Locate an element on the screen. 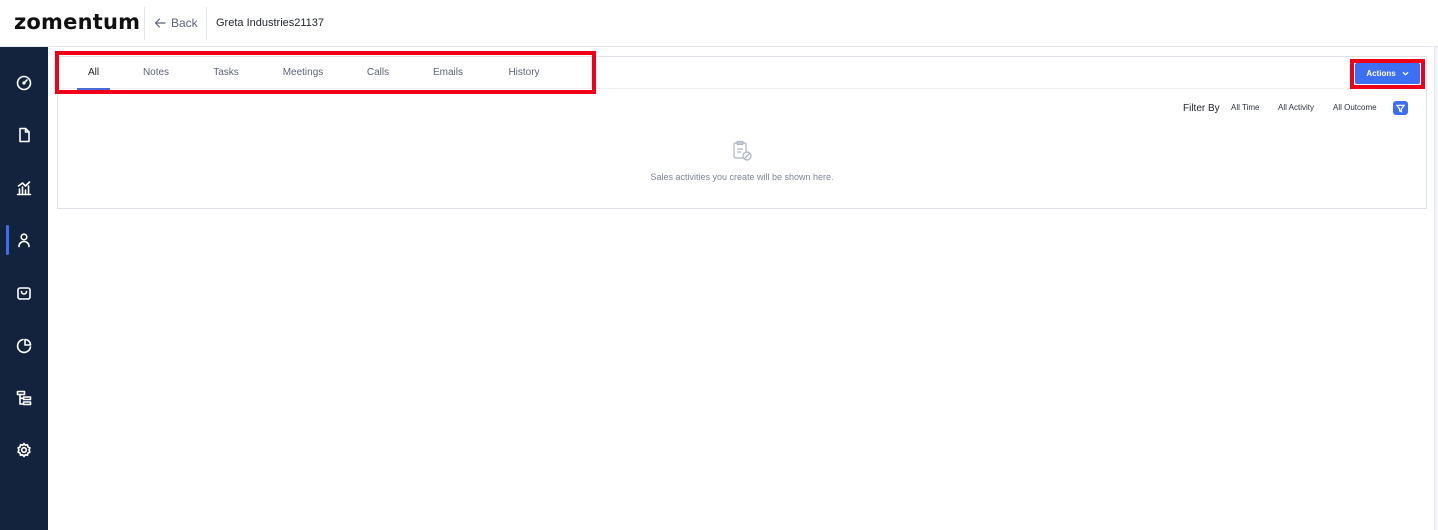 The height and width of the screenshot is (530, 1438). pie-chart-icon is located at coordinates (24, 346).